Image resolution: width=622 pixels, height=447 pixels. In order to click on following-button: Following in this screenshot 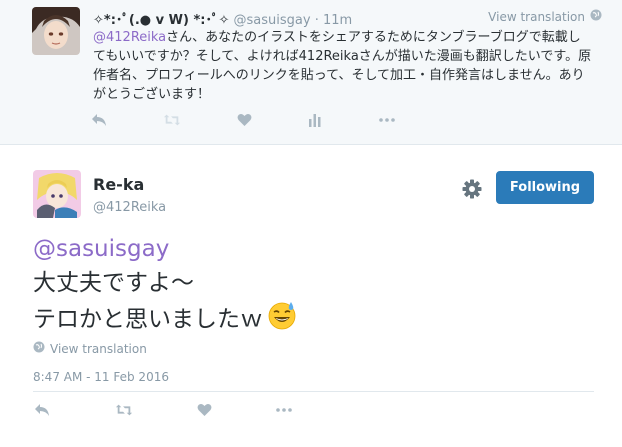, I will do `click(545, 187)`.